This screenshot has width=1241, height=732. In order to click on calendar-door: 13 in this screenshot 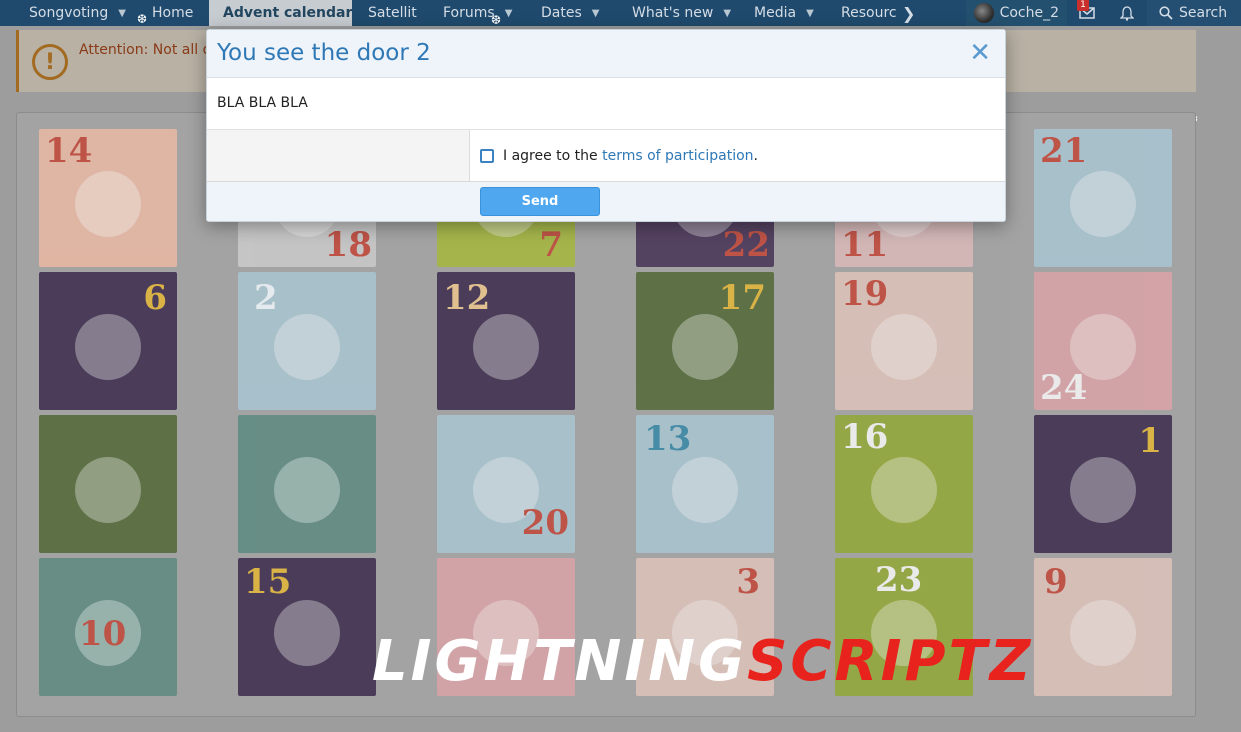, I will do `click(705, 484)`.